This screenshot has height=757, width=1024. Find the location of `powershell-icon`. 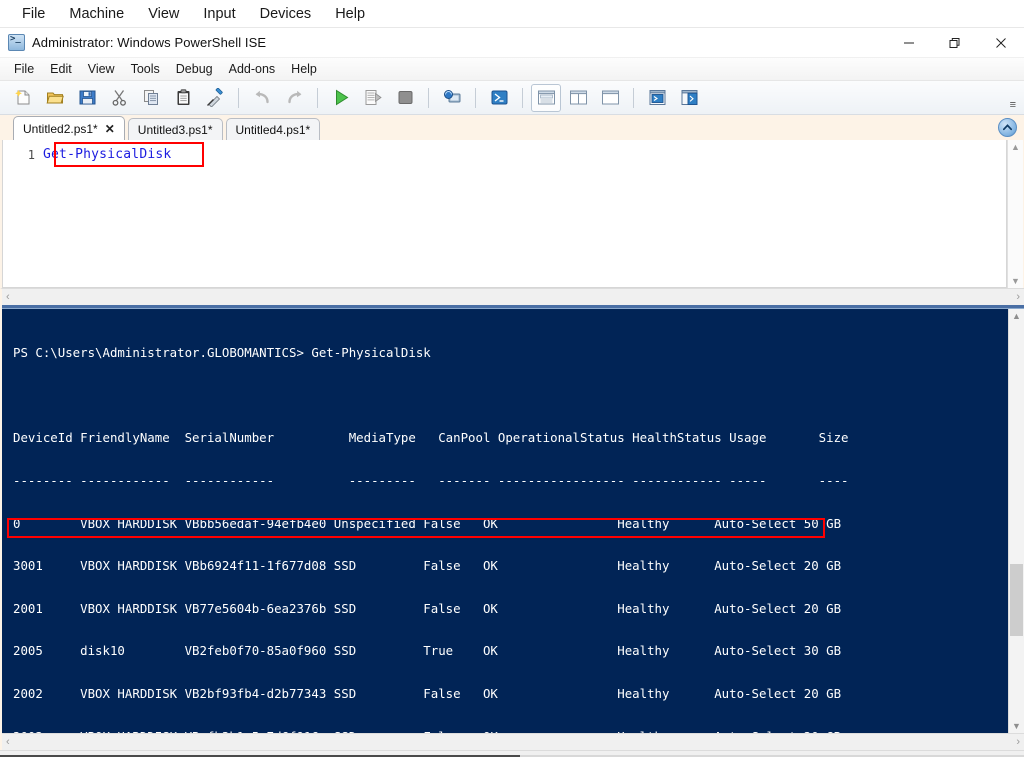

powershell-icon is located at coordinates (16, 42).